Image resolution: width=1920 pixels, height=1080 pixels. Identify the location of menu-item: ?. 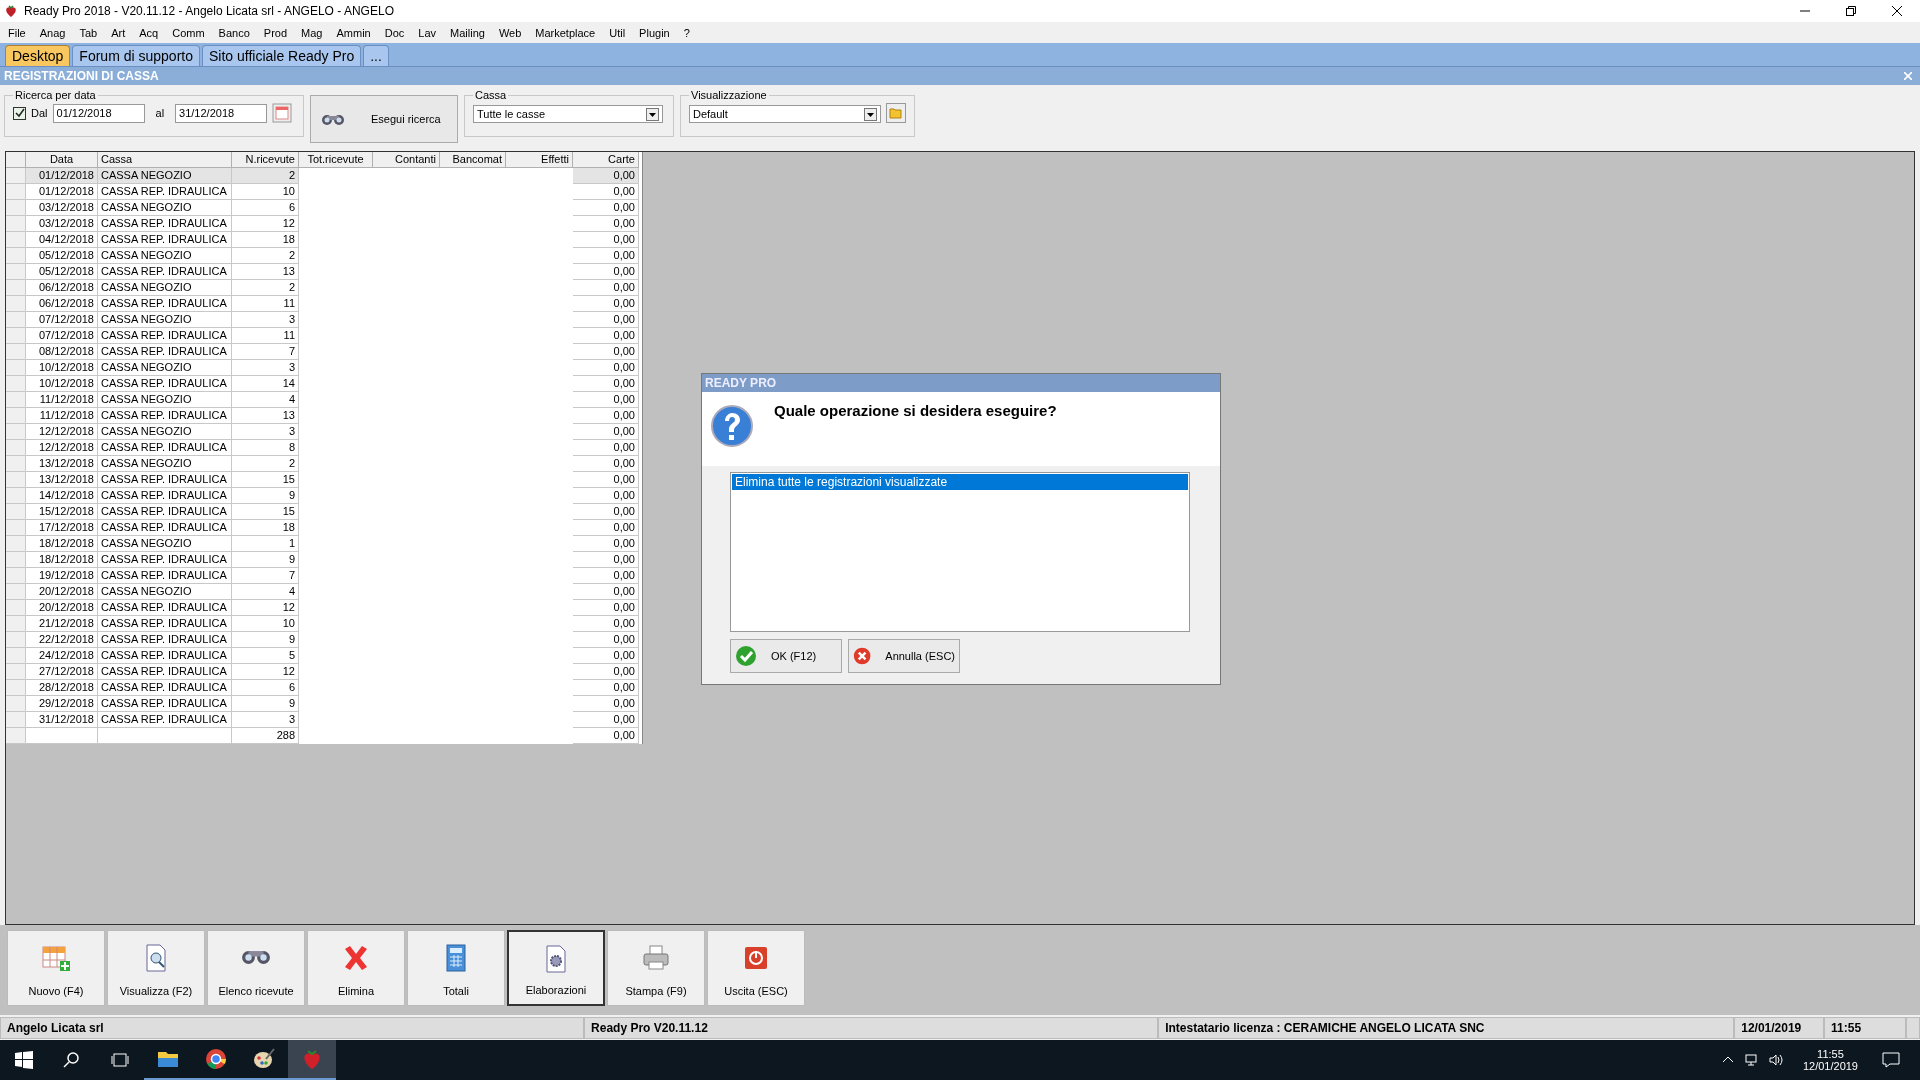
(686, 32).